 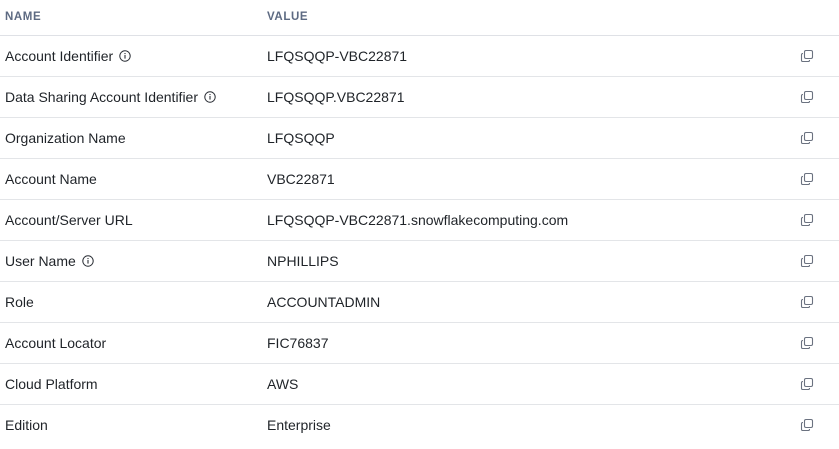 I want to click on row-name-label: Account Locator, so click(x=56, y=343).